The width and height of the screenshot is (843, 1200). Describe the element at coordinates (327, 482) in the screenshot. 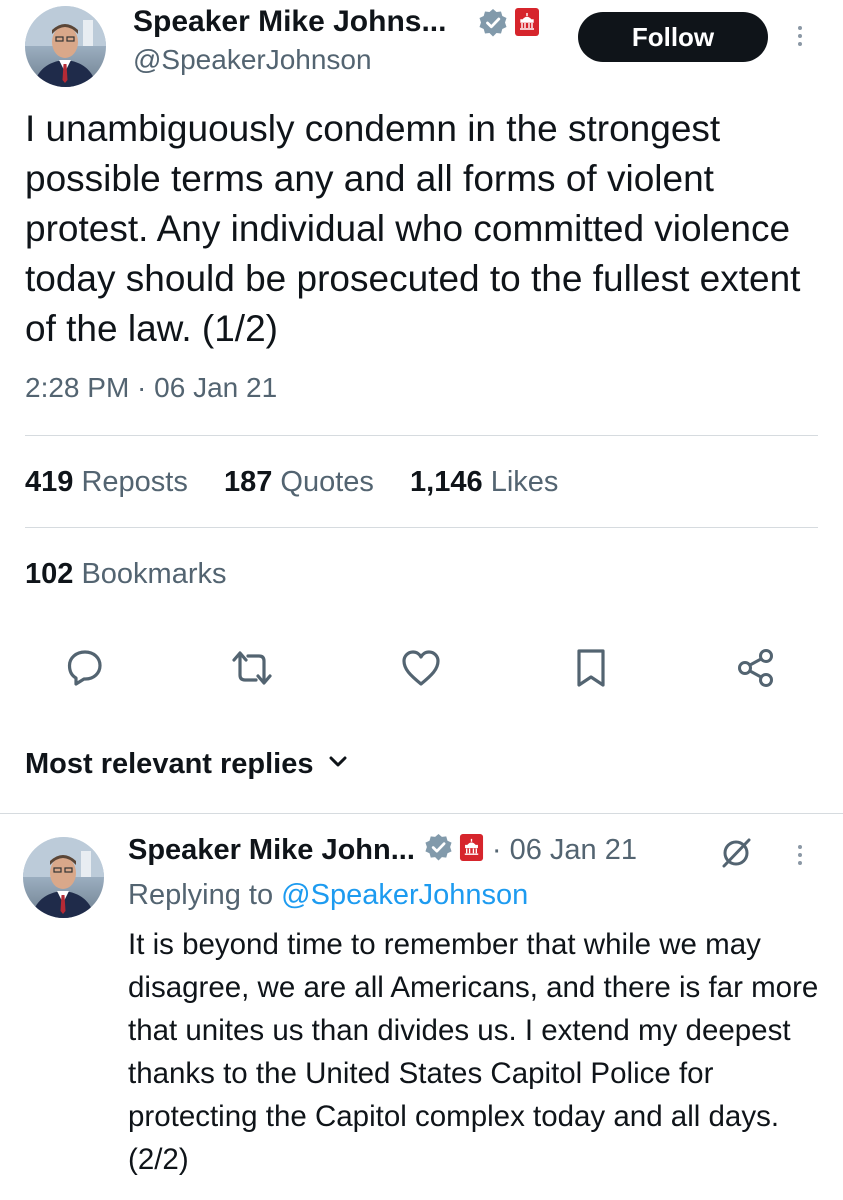

I see `quotes-label: Quotes` at that location.